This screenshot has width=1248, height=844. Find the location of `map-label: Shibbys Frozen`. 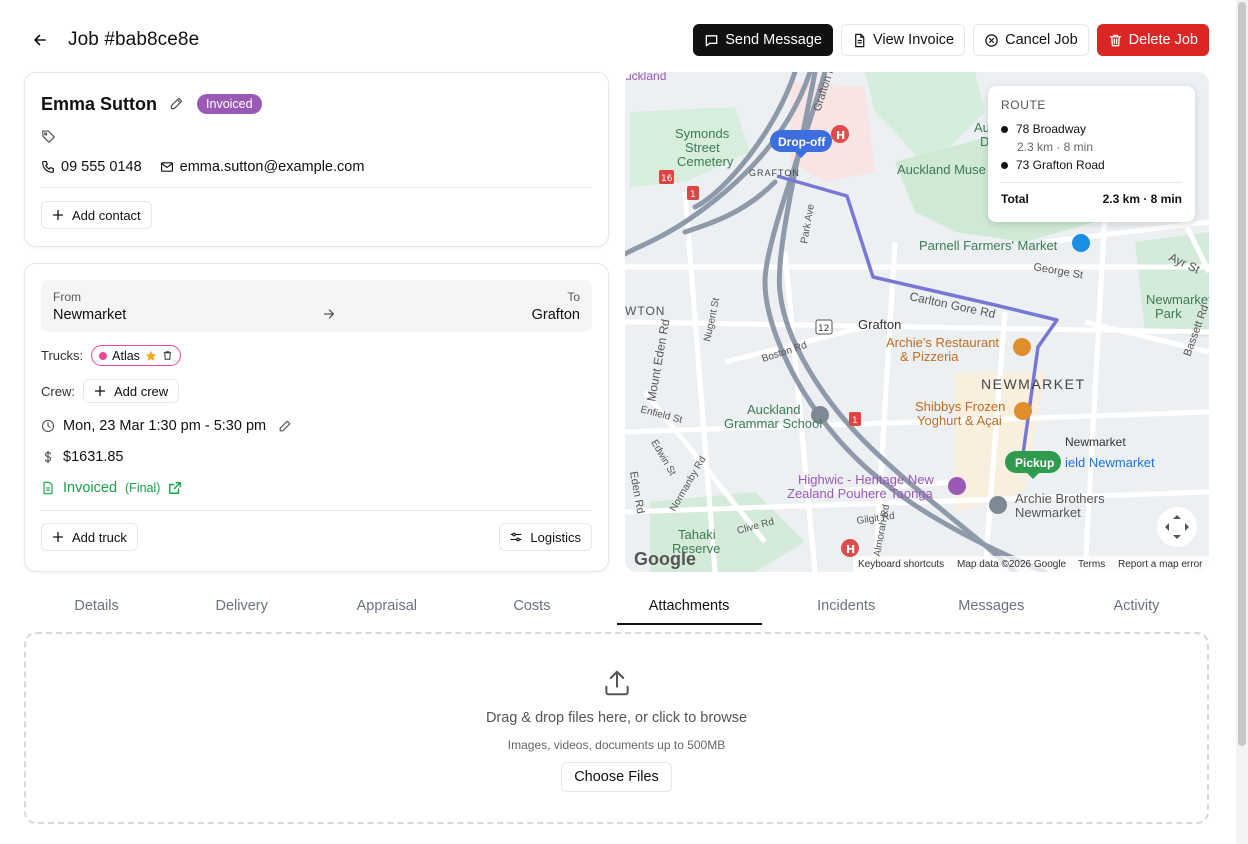

map-label: Shibbys Frozen is located at coordinates (960, 406).